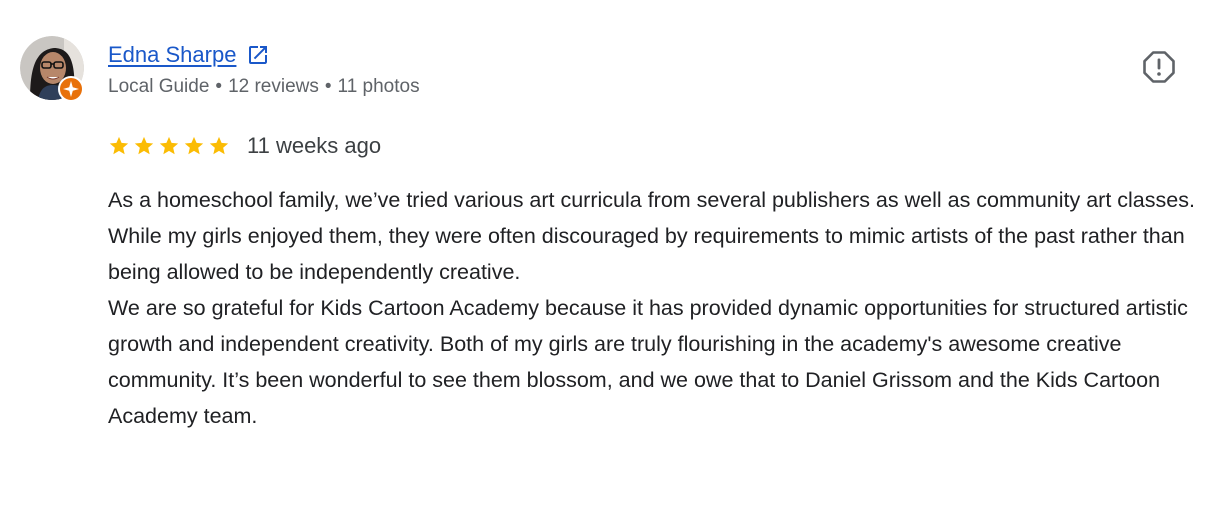 This screenshot has width=1218, height=508. I want to click on reviewer-name-link: Edna Sharpe, so click(172, 55).